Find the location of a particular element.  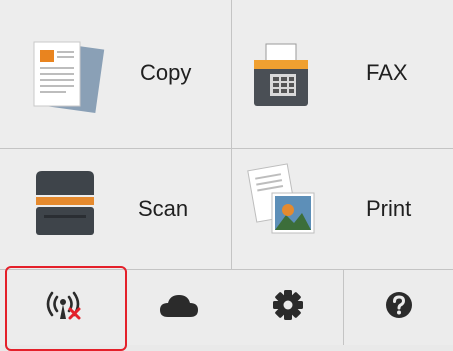

print-label: Print is located at coordinates (389, 208).